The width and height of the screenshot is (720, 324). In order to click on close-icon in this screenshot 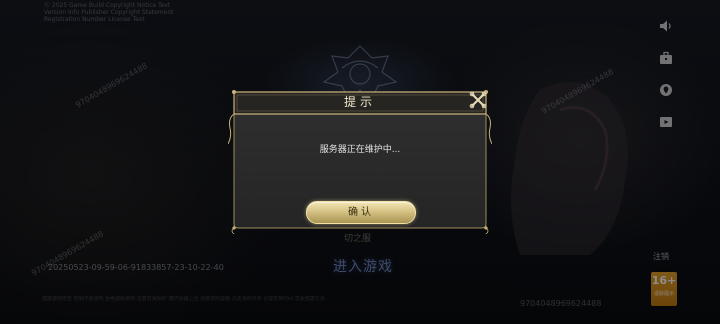, I will do `click(478, 100)`.